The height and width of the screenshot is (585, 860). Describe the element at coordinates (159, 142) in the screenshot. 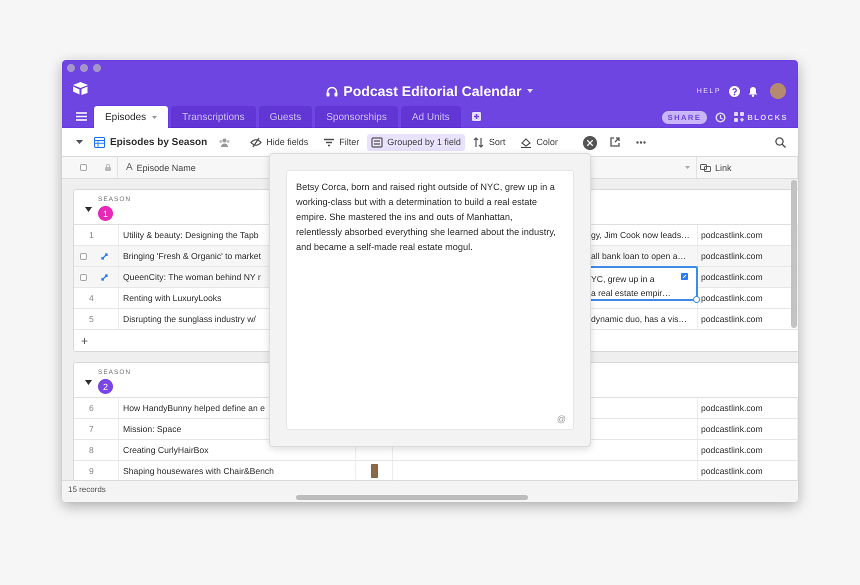

I see `view-name: Episodes by Season` at that location.